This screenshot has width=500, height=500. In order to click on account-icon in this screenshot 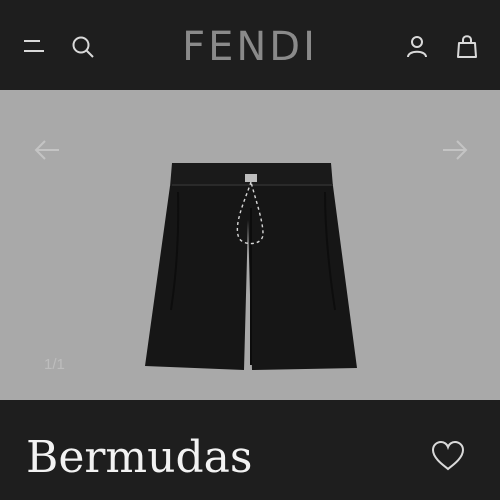, I will do `click(417, 46)`.